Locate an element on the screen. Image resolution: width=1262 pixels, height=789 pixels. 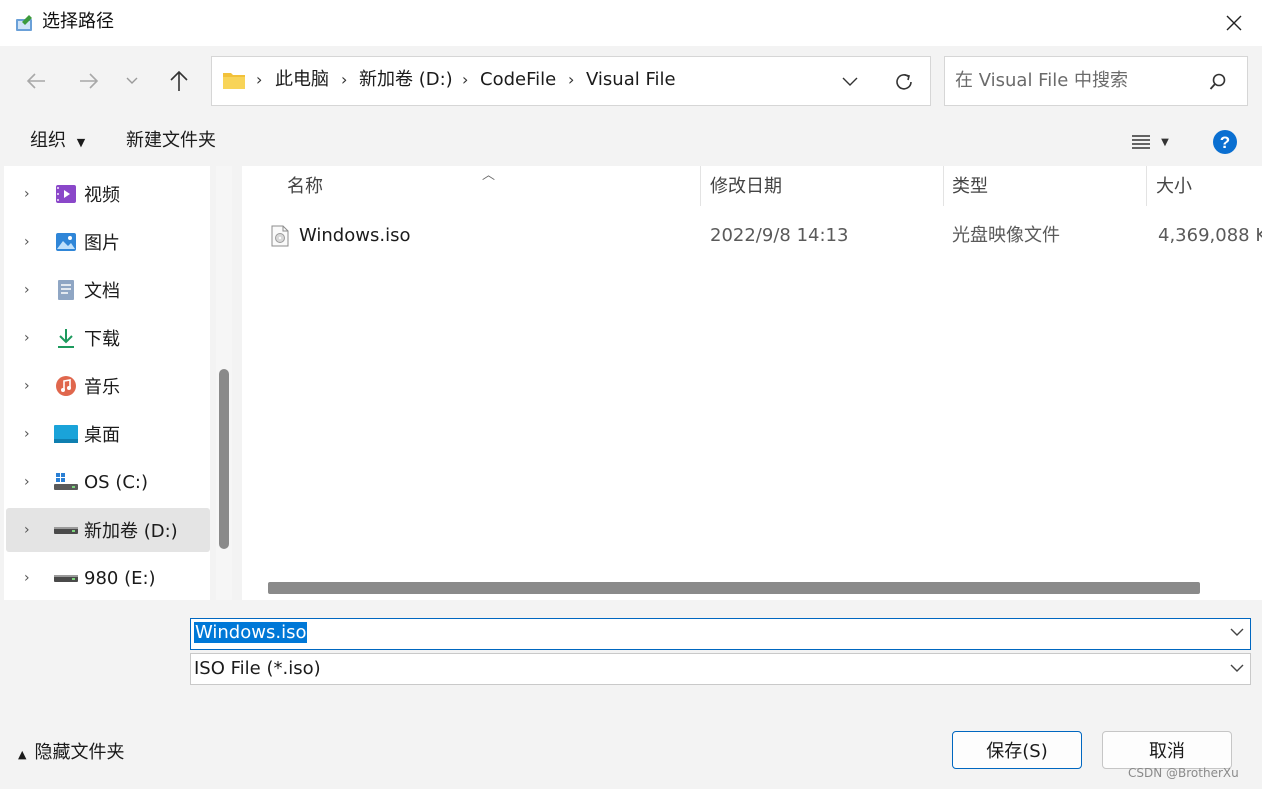
file-name-input: Windows.iso is located at coordinates (251, 633).